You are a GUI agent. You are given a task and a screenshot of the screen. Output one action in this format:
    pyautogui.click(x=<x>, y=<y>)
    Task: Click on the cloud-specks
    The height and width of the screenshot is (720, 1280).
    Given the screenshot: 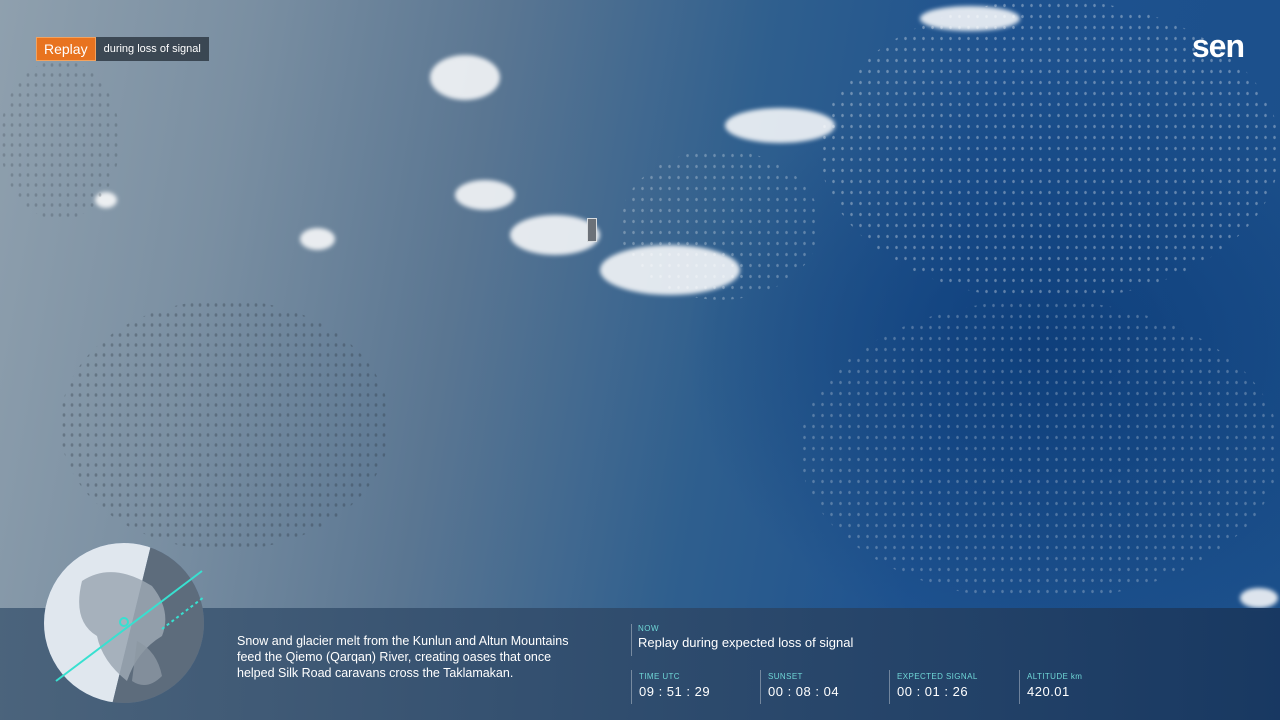 What is the action you would take?
    pyautogui.click(x=720, y=225)
    